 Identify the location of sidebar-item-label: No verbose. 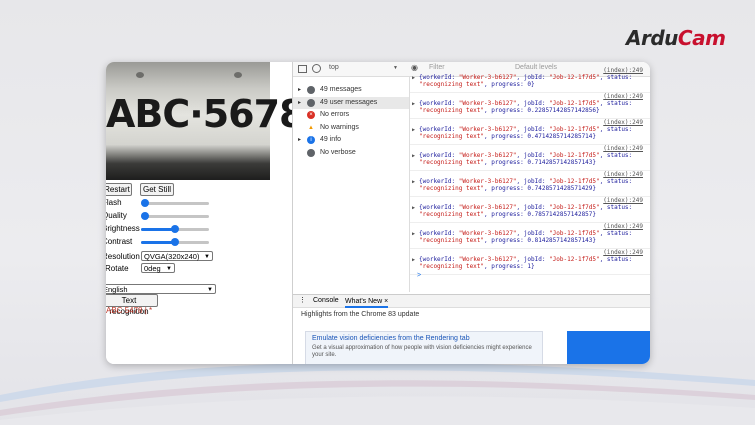
(338, 152).